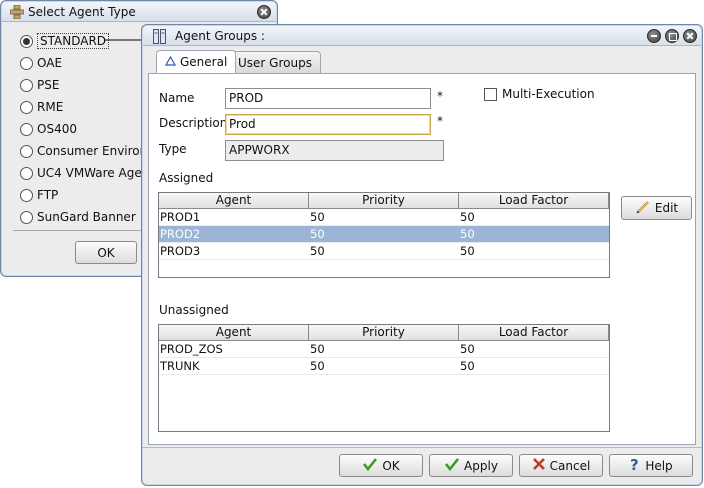 Image resolution: width=704 pixels, height=488 pixels. What do you see at coordinates (204, 62) in the screenshot?
I see `tab-label: General` at bounding box center [204, 62].